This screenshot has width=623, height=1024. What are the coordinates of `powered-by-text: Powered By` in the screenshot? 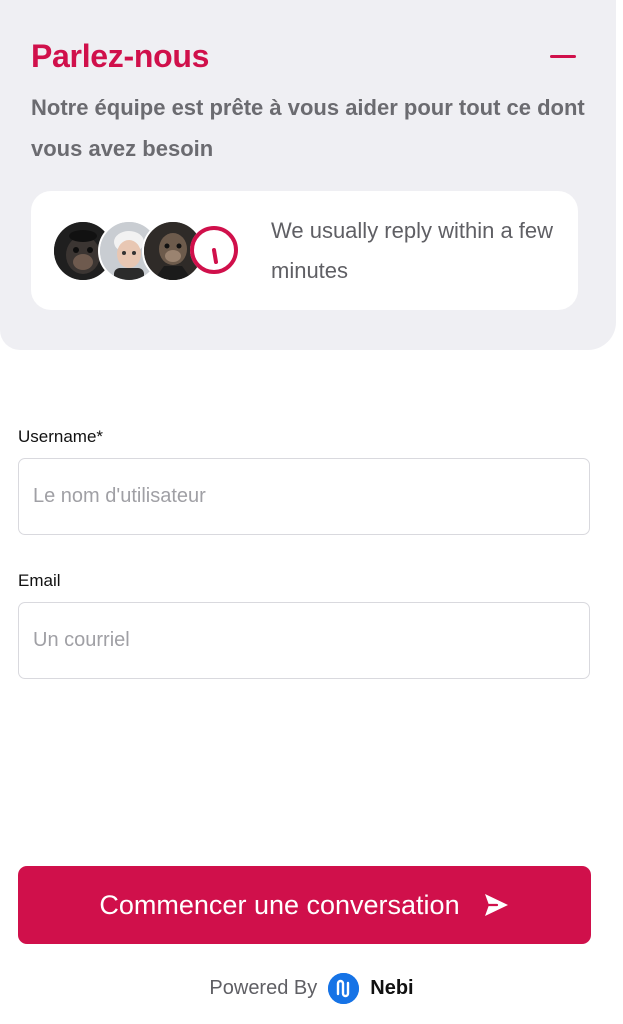 It's located at (263, 987).